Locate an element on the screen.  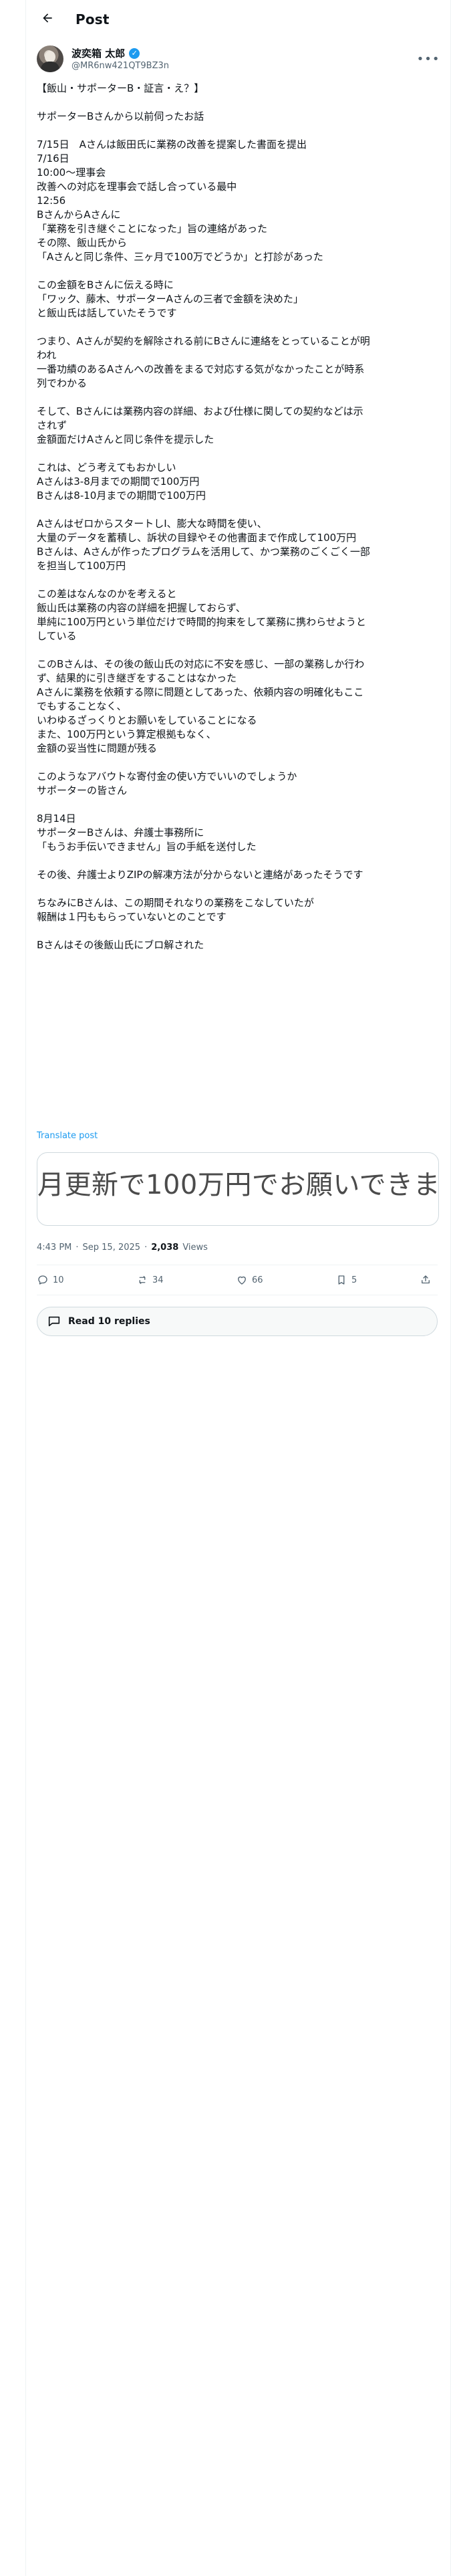
post-line: 7/15日 Aさんは飯田氏に業務の改善を提案した書面を提出 is located at coordinates (172, 144).